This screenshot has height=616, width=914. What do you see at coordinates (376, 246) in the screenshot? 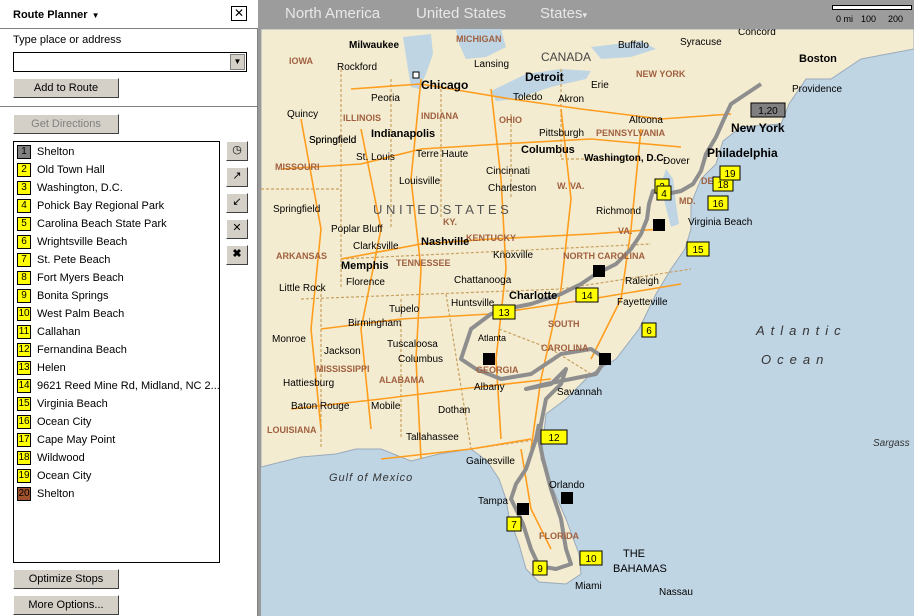
I see `city-label: Clarksville` at bounding box center [376, 246].